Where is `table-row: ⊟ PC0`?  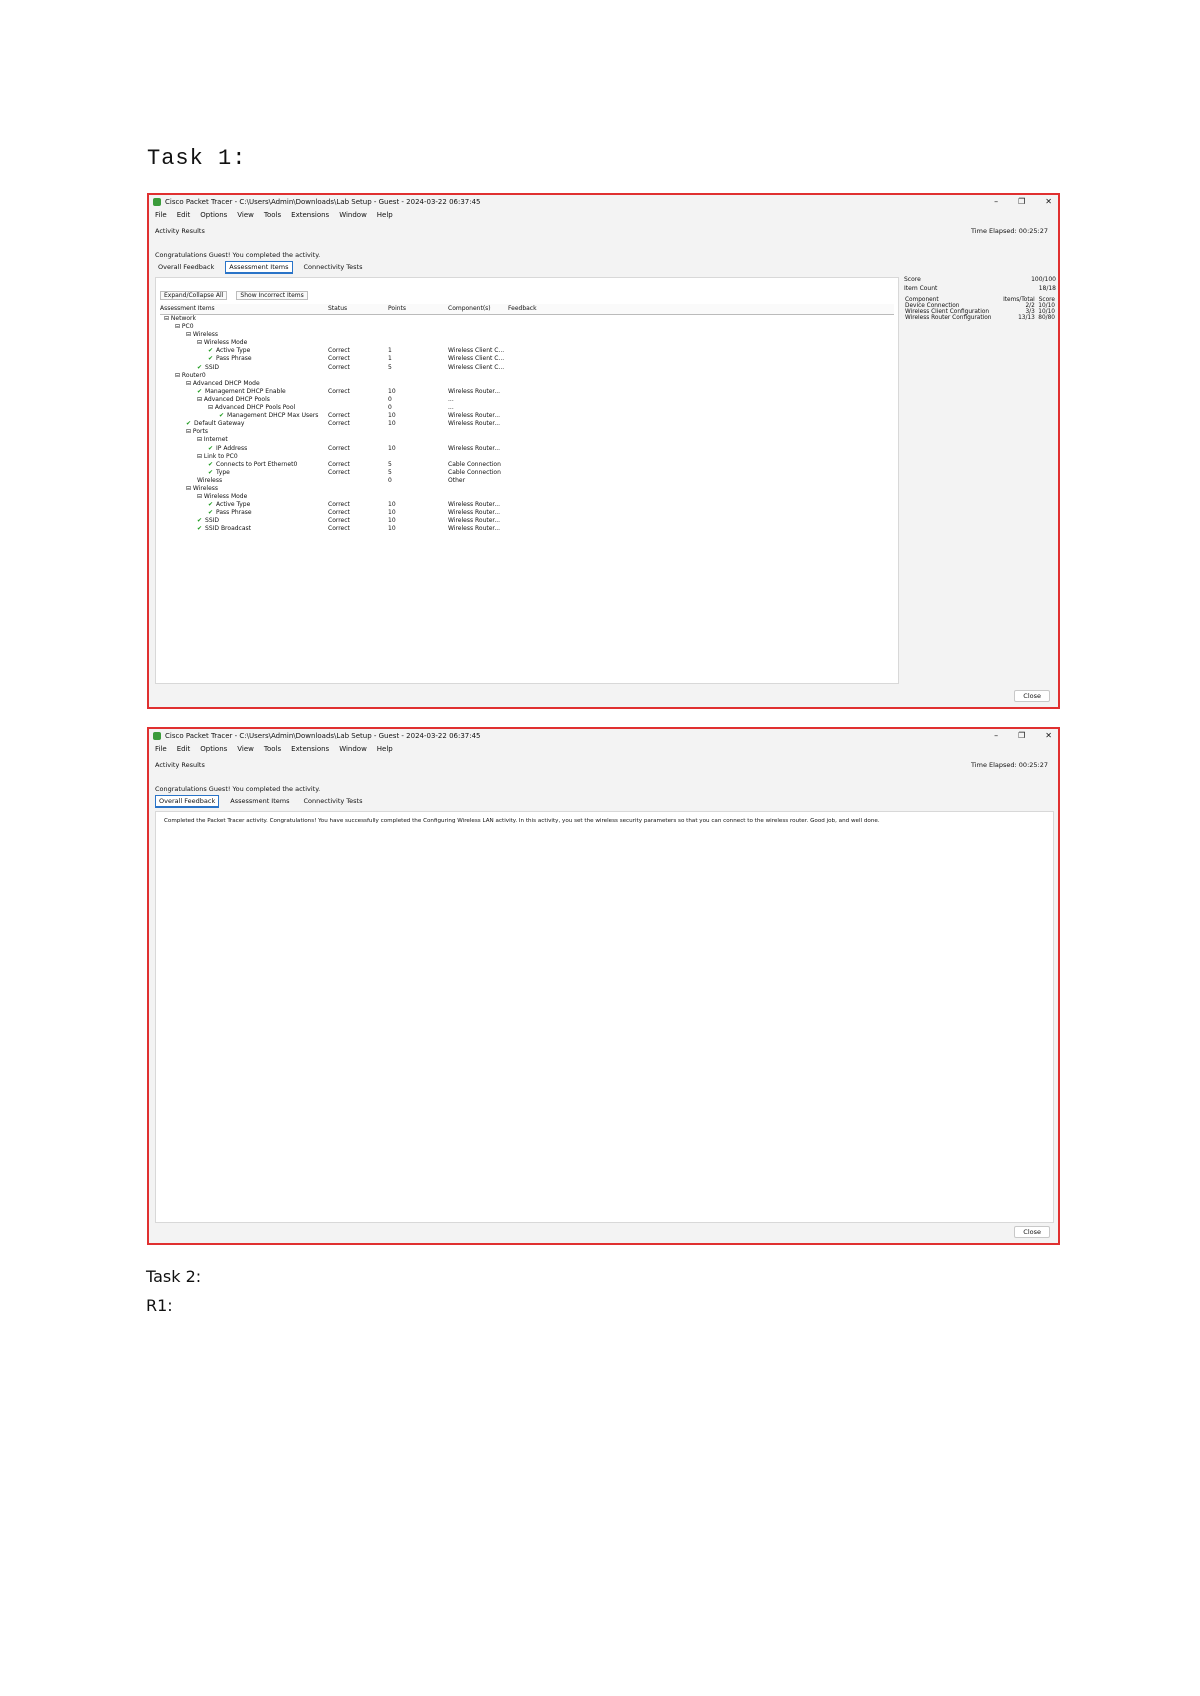 table-row: ⊟ PC0 is located at coordinates (527, 327).